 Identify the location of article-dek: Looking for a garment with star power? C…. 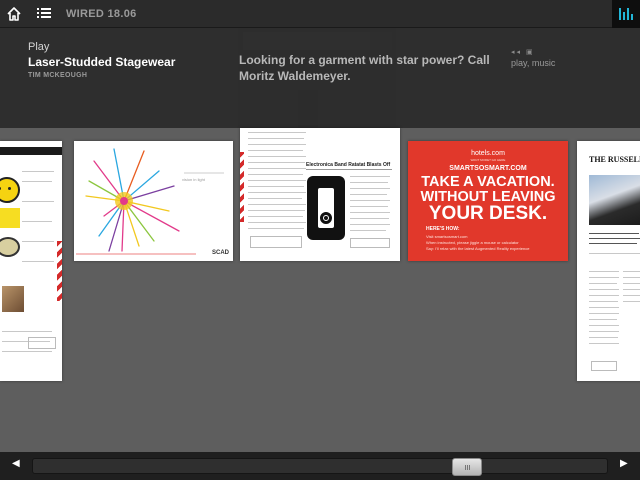
(364, 68).